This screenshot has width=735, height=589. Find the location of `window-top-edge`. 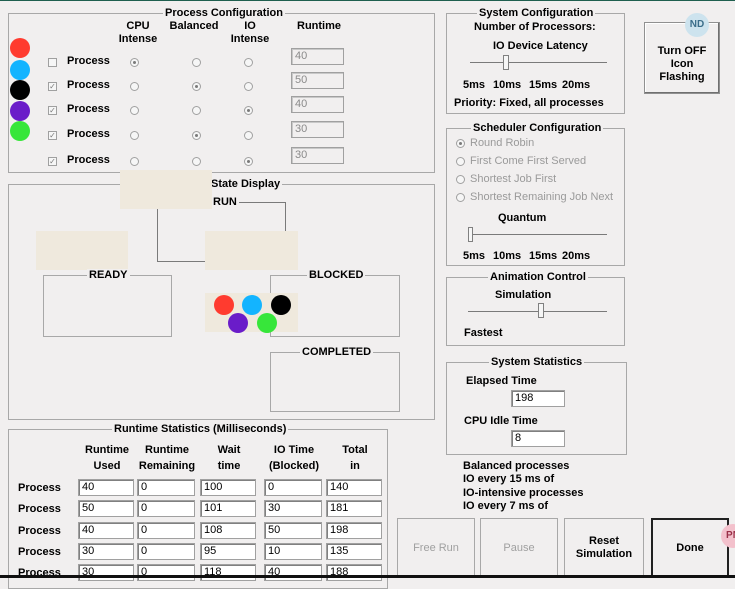

window-top-edge is located at coordinates (367, 0).